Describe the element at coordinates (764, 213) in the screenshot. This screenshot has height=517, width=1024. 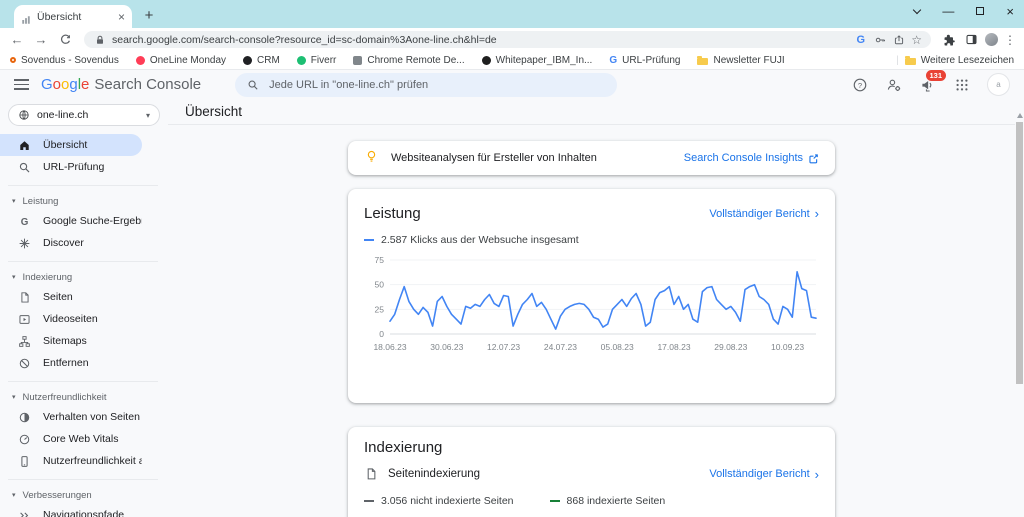
I see `performance-full-report-link: Vollständiger Bericht ›` at that location.